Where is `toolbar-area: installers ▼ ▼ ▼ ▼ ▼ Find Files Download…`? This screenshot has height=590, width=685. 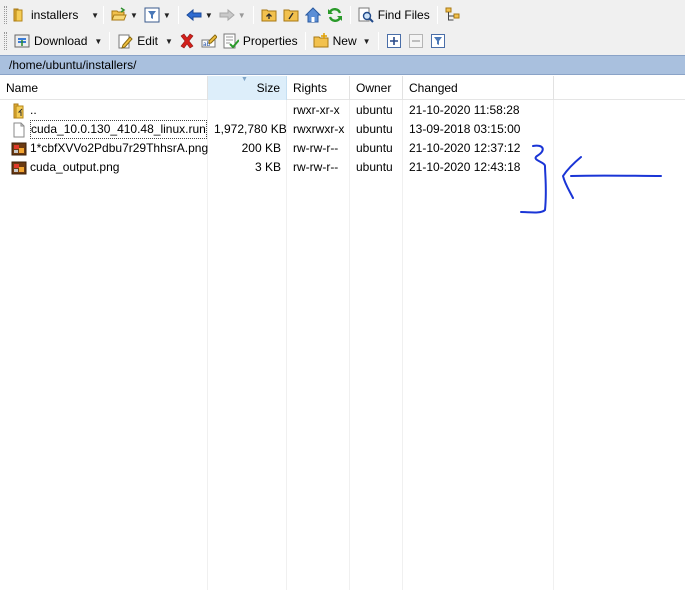 toolbar-area: installers ▼ ▼ ▼ ▼ ▼ Find Files Download… is located at coordinates (342, 27).